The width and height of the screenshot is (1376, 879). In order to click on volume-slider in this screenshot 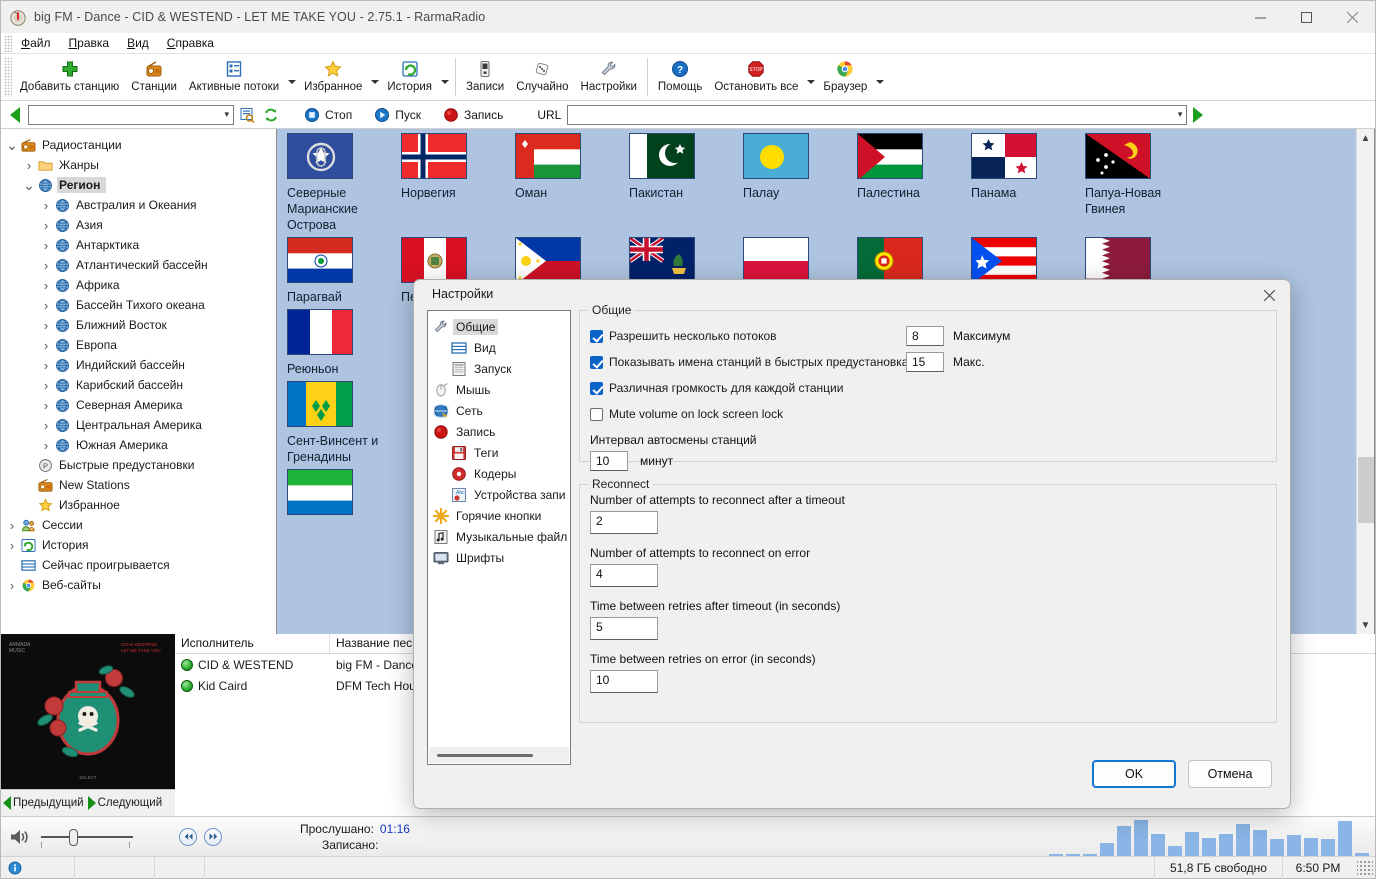, I will do `click(87, 837)`.